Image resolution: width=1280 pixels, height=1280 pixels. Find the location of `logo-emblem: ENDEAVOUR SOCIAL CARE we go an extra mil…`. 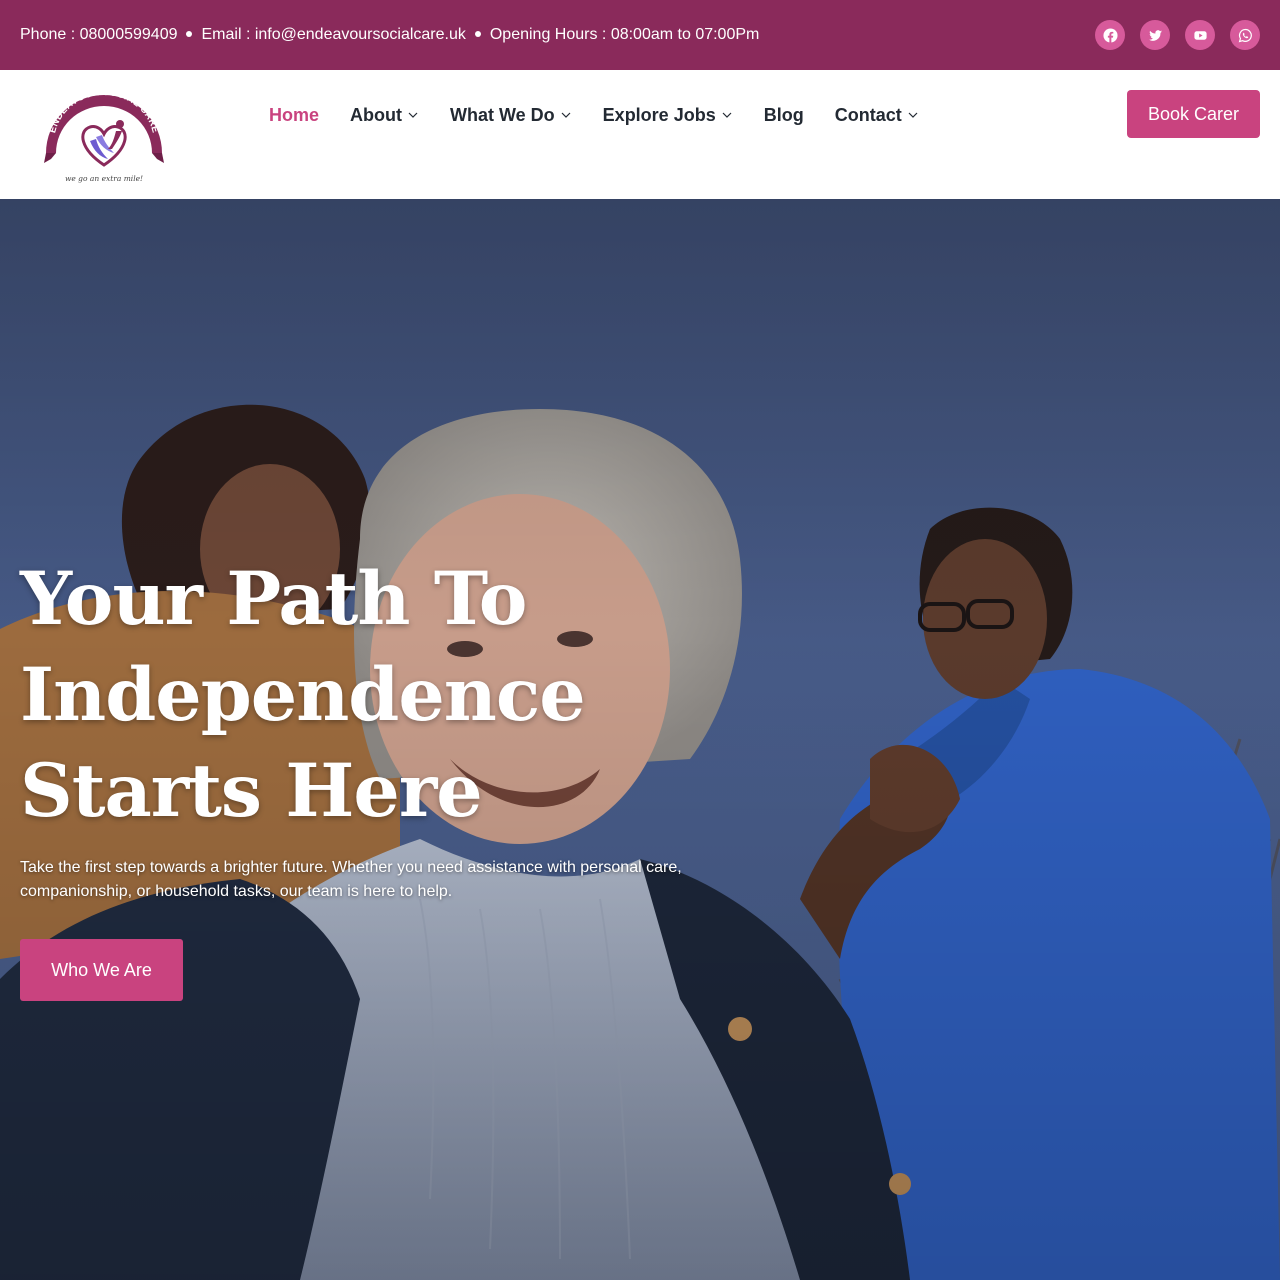

logo-emblem: ENDEAVOUR SOCIAL CARE we go an extra mil… is located at coordinates (104, 135).